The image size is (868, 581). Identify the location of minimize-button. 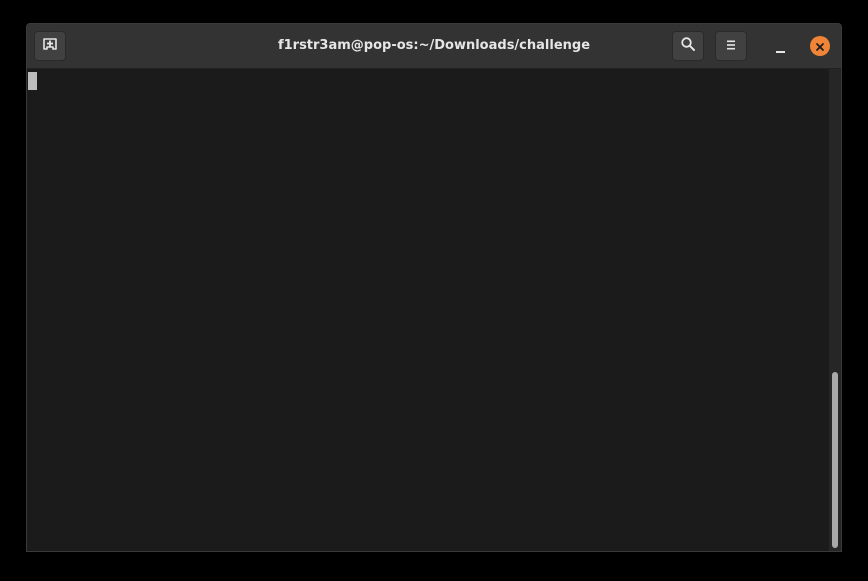
(780, 46).